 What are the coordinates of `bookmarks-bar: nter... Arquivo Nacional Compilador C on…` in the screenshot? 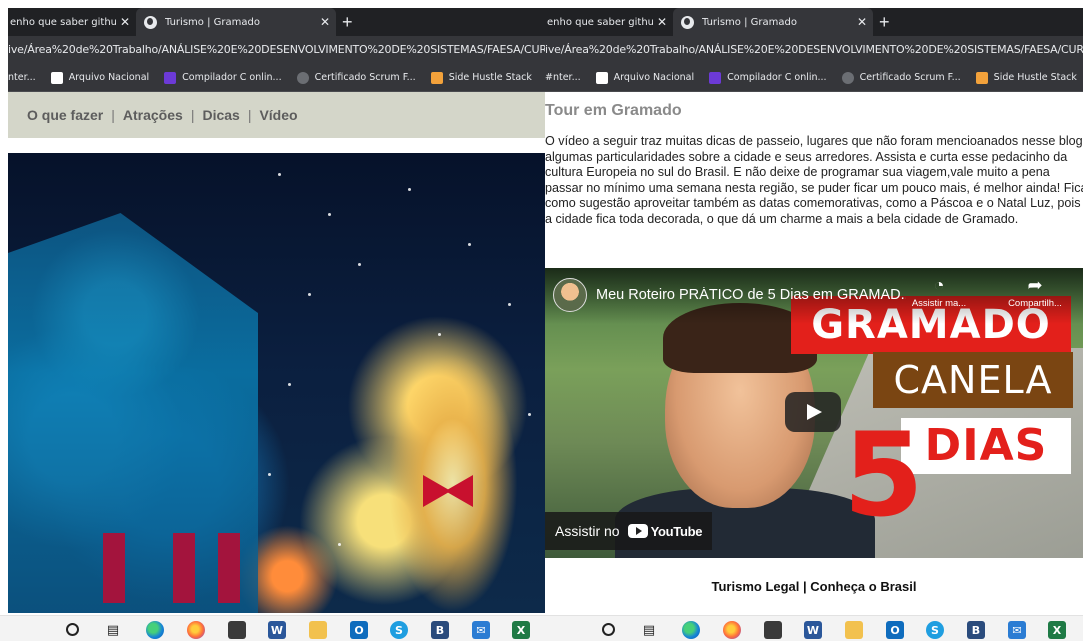 It's located at (276, 78).